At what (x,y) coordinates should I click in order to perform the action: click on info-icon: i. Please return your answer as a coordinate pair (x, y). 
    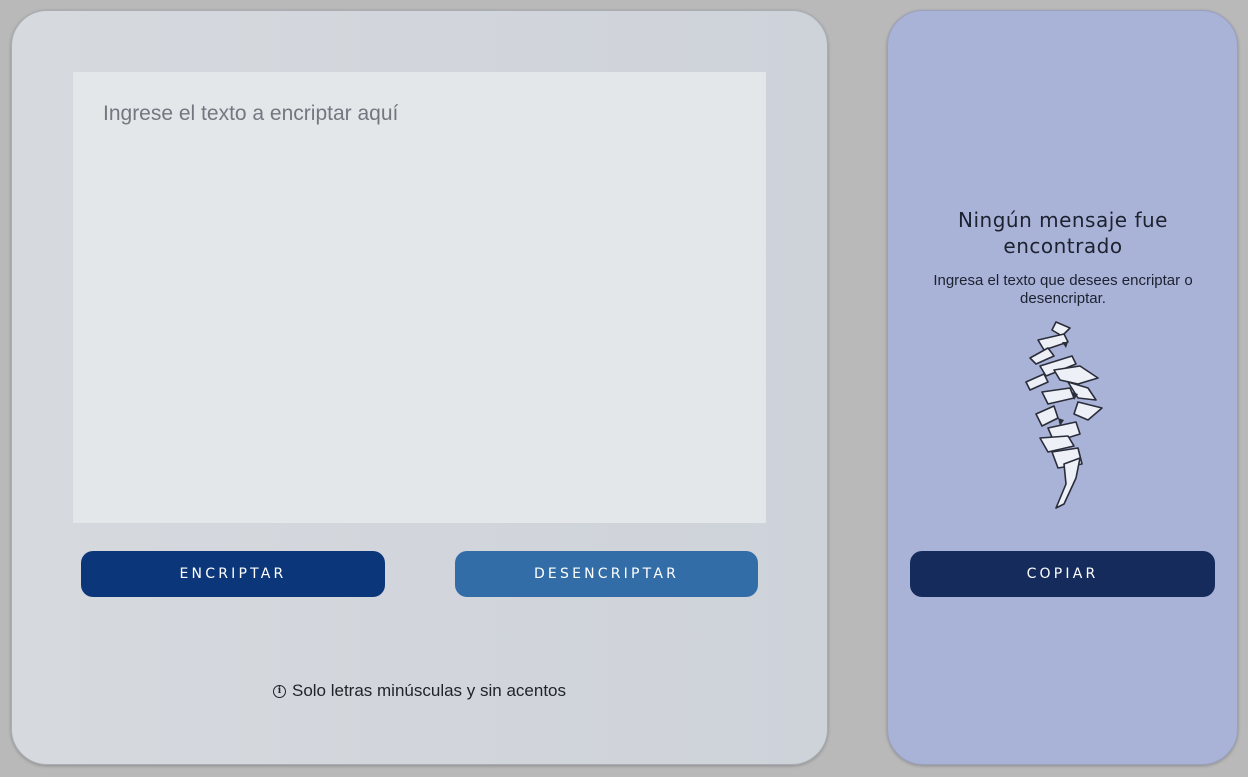
    Looking at the image, I should click on (279, 691).